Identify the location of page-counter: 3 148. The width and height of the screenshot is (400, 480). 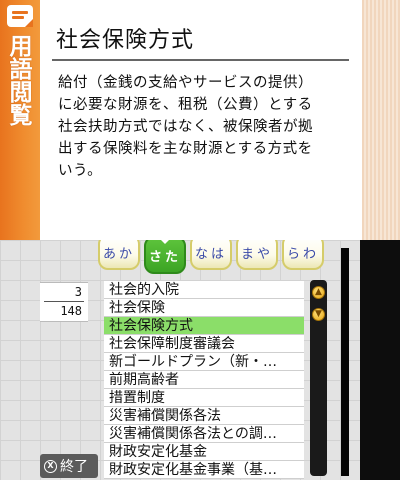
(64, 302).